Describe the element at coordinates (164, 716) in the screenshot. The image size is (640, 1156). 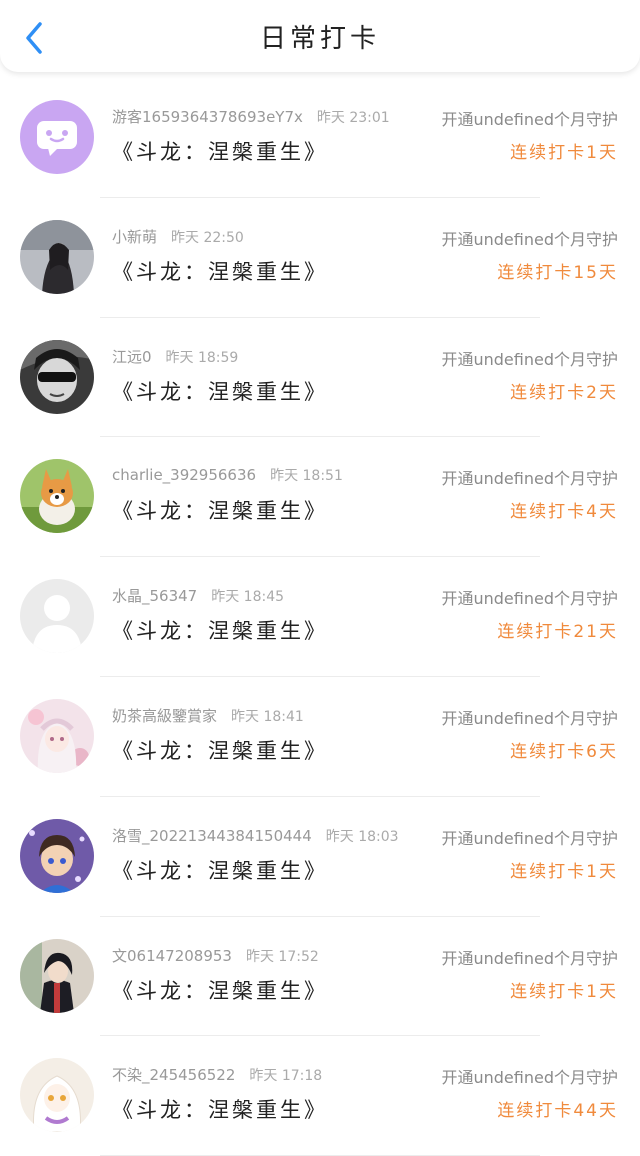
I see `user-name: 奶茶高級鑒賞家` at that location.